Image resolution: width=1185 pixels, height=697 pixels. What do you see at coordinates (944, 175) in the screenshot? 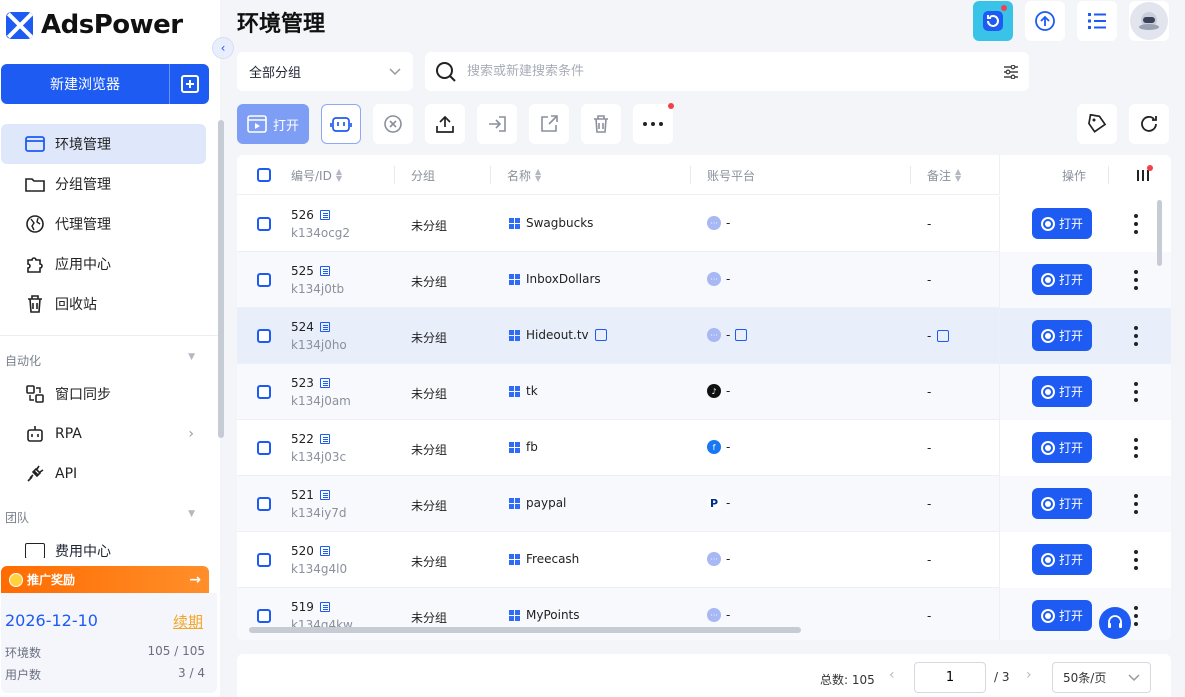
I see `col-note: 备注 ▲ ▼` at bounding box center [944, 175].